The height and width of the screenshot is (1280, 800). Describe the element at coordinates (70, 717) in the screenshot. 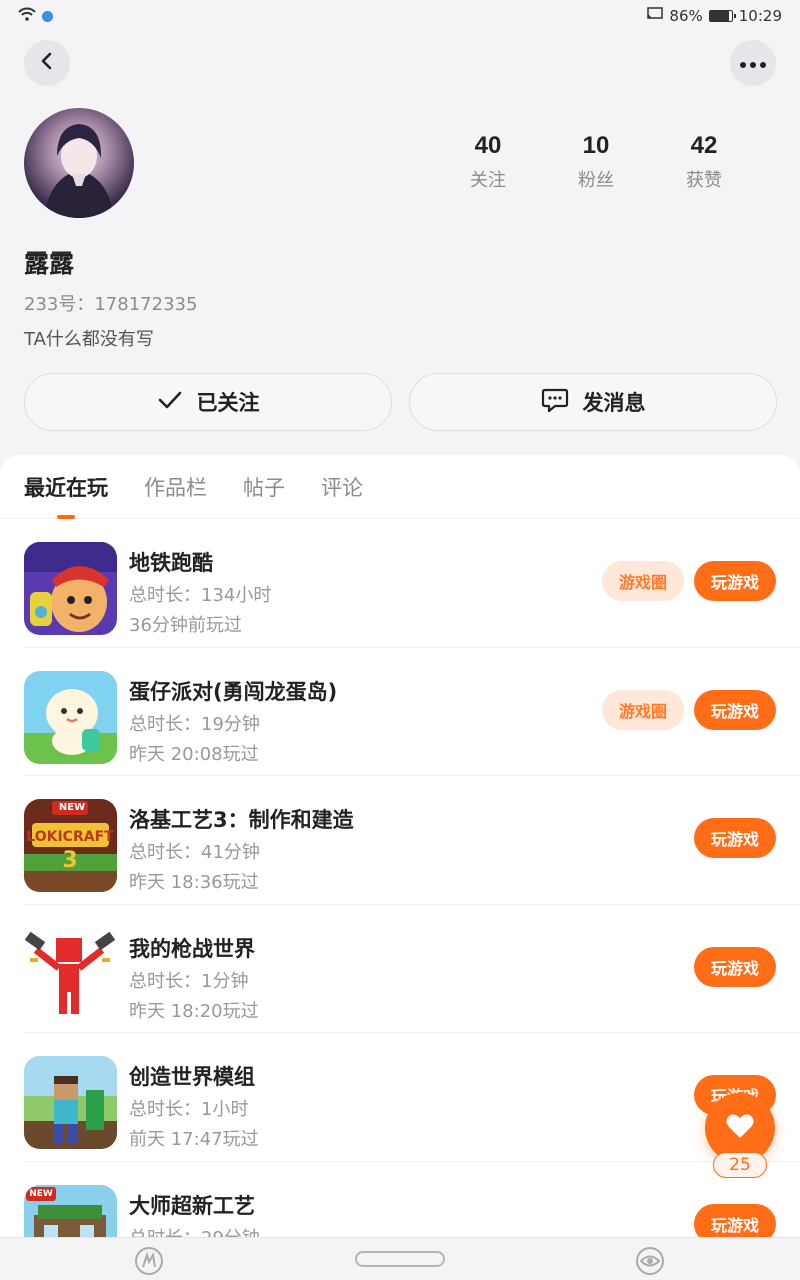

I see `game-icon-eggy-party` at that location.